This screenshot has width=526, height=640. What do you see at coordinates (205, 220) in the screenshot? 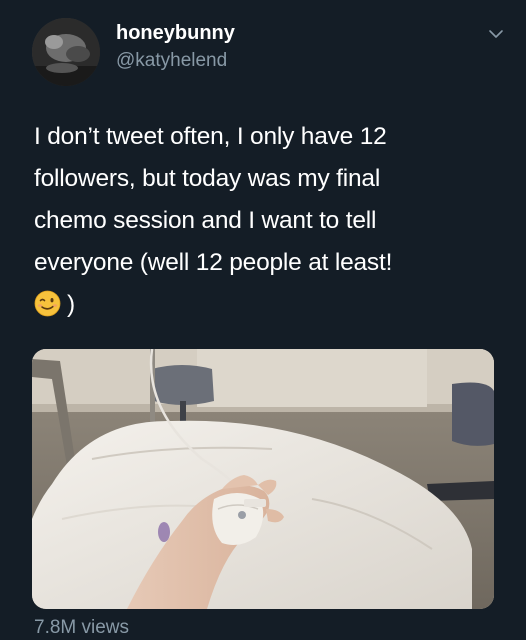
I see `tweet-text-line: chemo session and I want to tell` at bounding box center [205, 220].